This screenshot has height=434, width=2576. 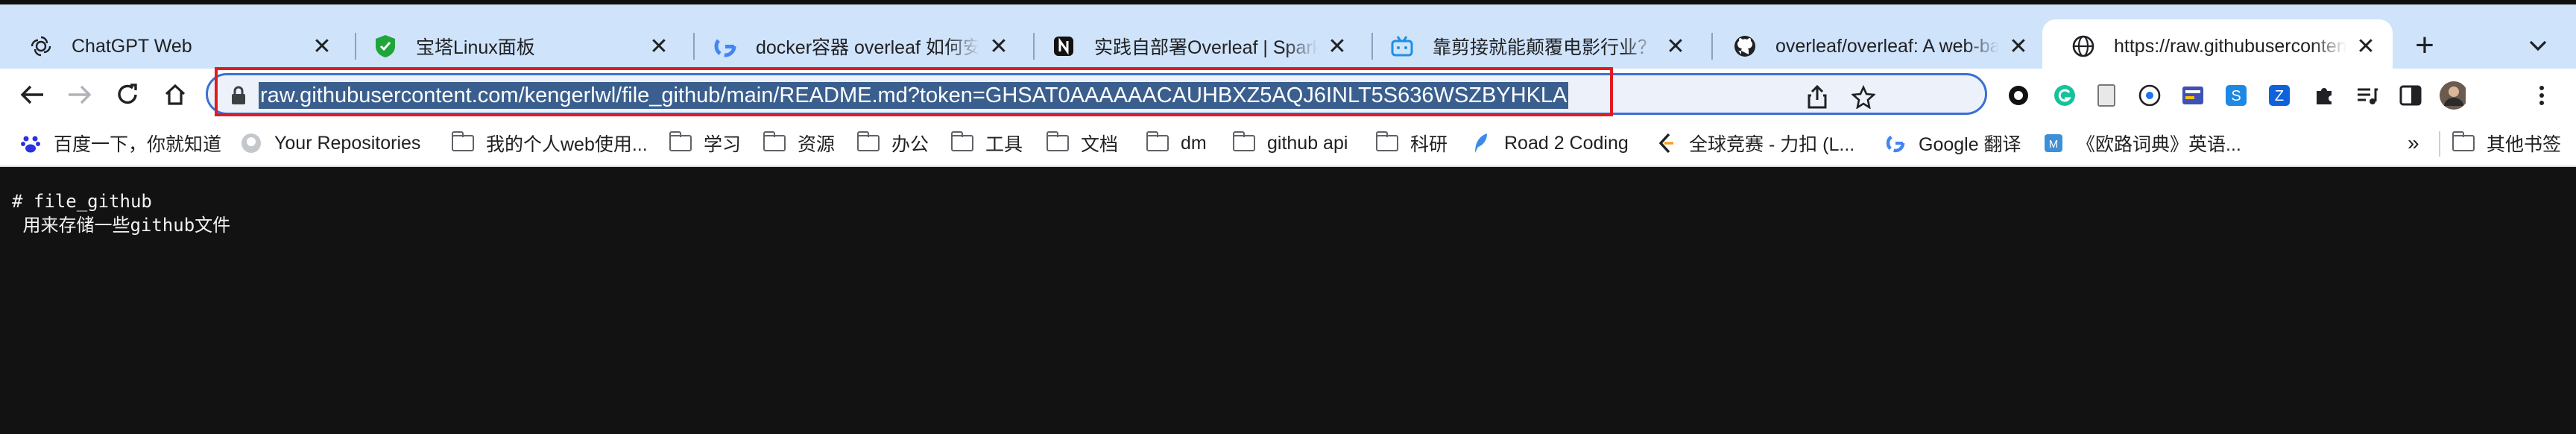 I want to click on tab-title: ChatGPT Web, so click(x=132, y=46).